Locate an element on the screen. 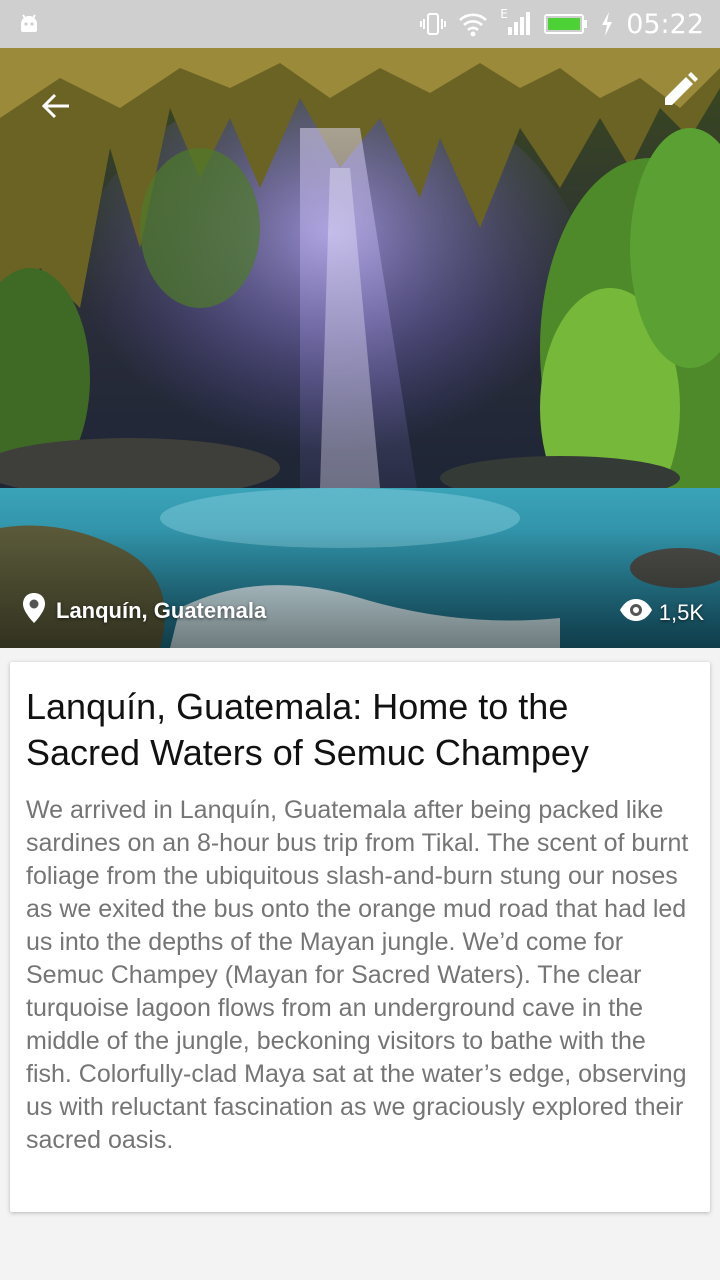  location-label: Lanquín, Guatemala is located at coordinates (161, 610).